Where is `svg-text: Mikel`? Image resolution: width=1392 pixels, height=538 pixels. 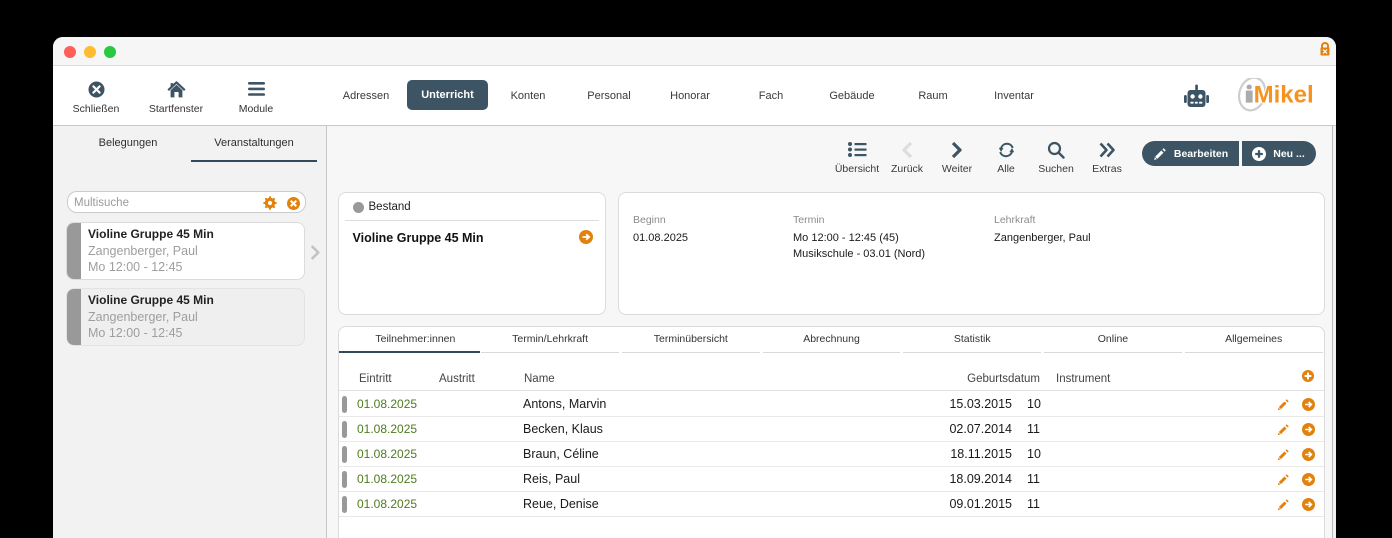
svg-text: Mikel is located at coordinates (1284, 95).